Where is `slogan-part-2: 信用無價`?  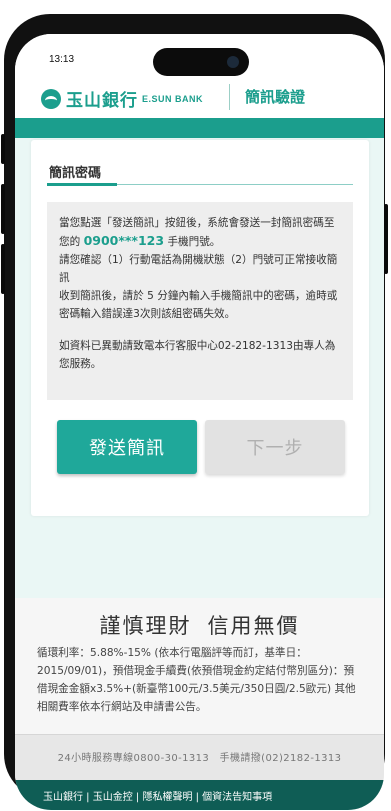
slogan-part-2: 信用無價 is located at coordinates (253, 626).